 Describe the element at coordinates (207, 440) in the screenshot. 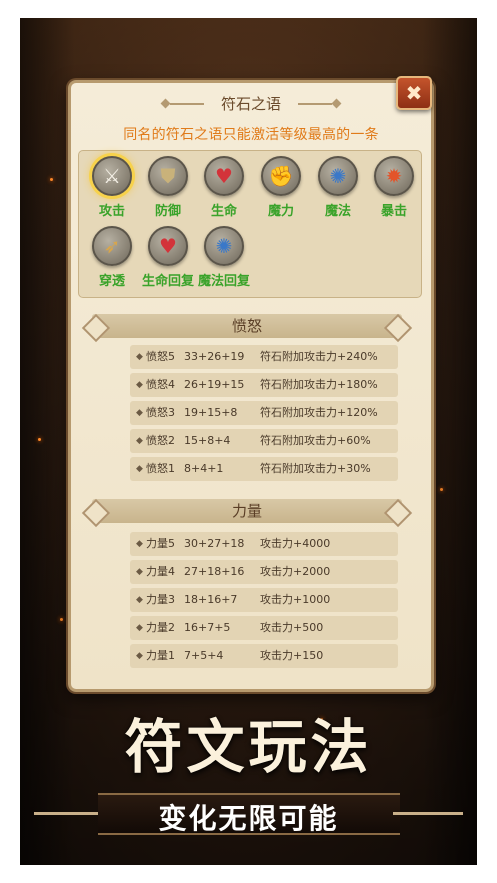

I see `rune-word-combo: 15+8+4` at that location.